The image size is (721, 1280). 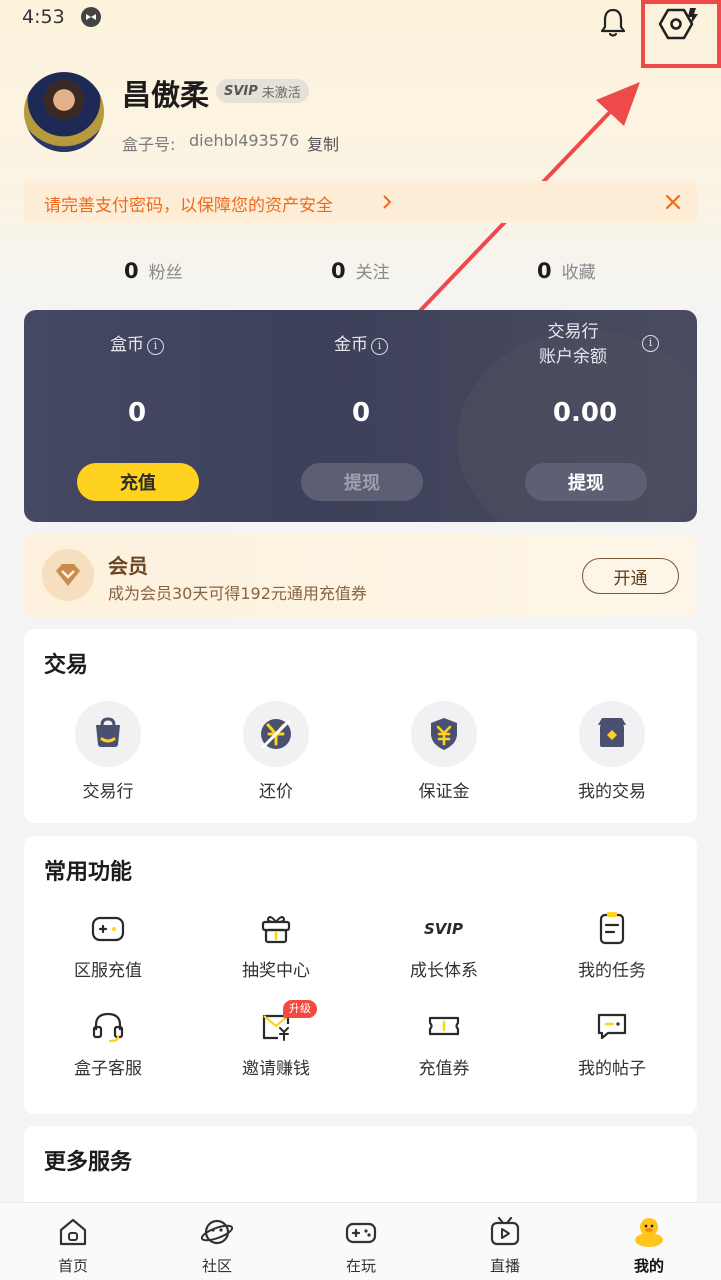 I want to click on wallet-label-text-2: 账户余额, so click(x=573, y=357).